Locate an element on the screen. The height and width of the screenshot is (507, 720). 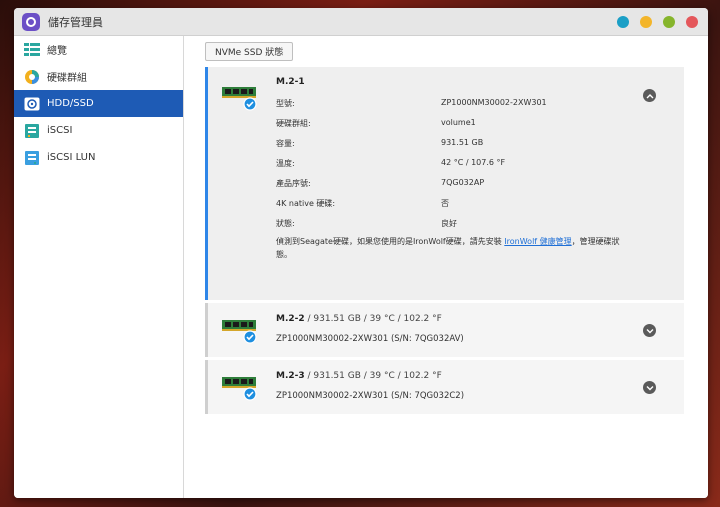
drive-model-serial: ZP1000NM30002-2XW301 (S/N: 7QG032AV) is located at coordinates (370, 339).